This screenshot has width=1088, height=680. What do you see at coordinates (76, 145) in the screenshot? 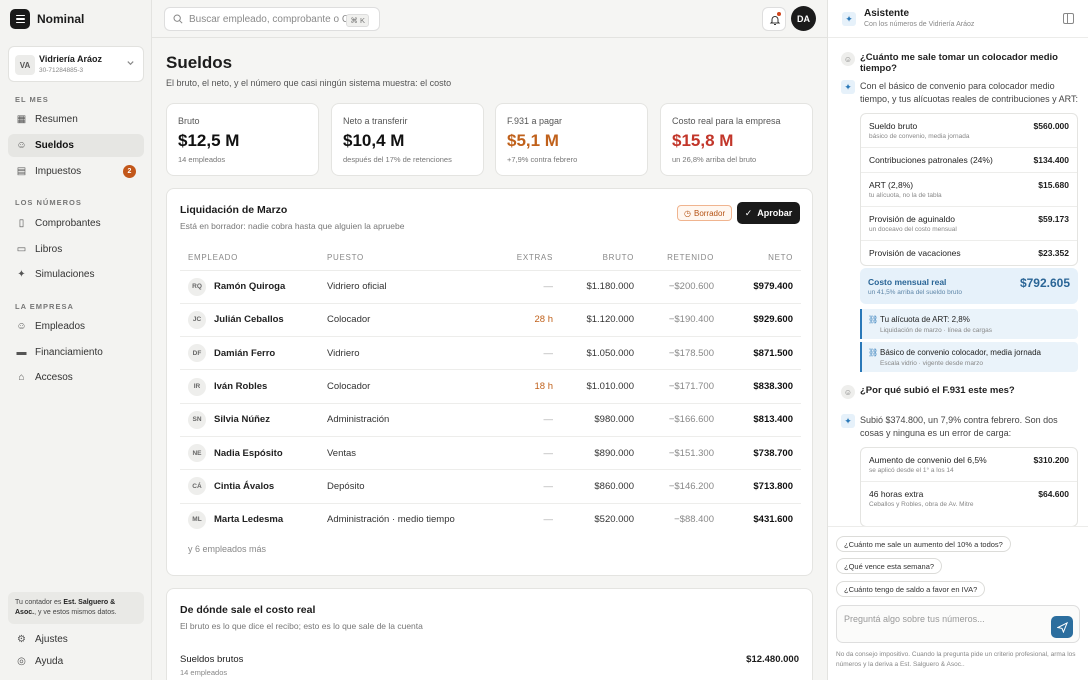
I see `sidebar-item-sueldos: ☺ Sueldos` at bounding box center [76, 145].